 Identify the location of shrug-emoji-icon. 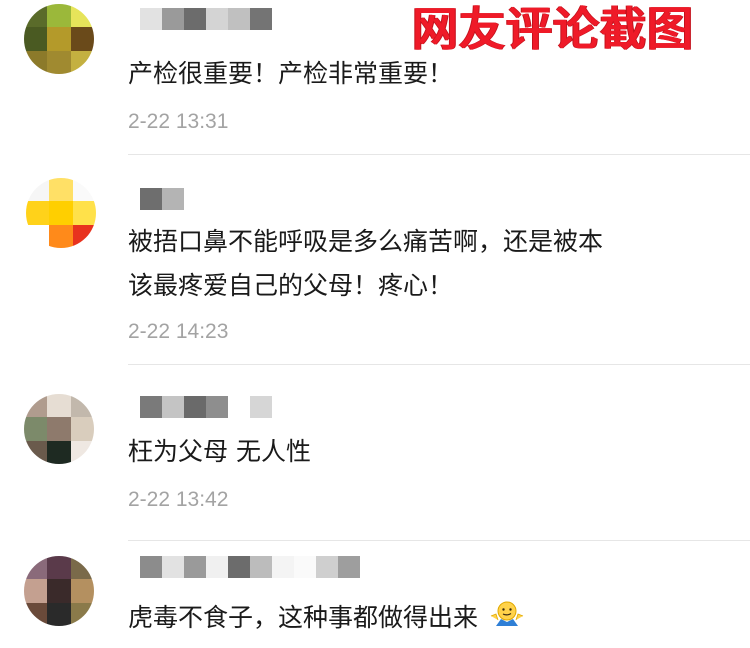
(507, 615).